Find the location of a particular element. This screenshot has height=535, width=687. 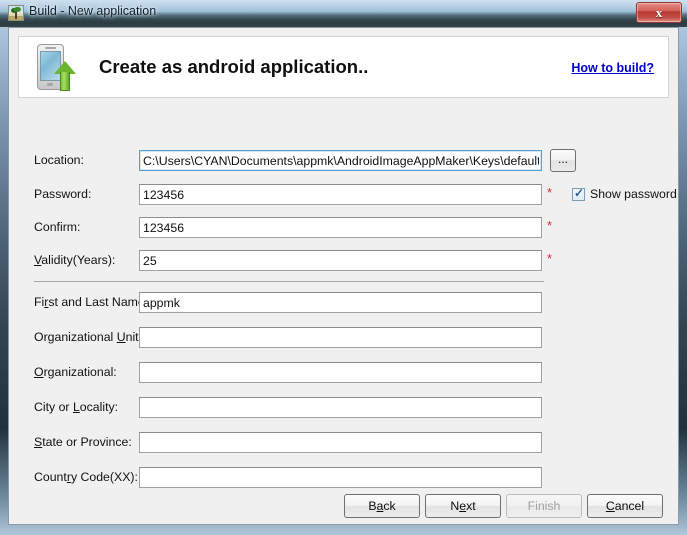

confirm-label: Confirm: is located at coordinates (57, 227).